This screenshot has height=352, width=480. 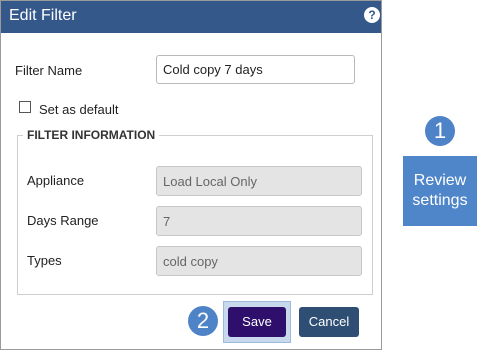 What do you see at coordinates (25, 107) in the screenshot?
I see `set-default-checkbox` at bounding box center [25, 107].